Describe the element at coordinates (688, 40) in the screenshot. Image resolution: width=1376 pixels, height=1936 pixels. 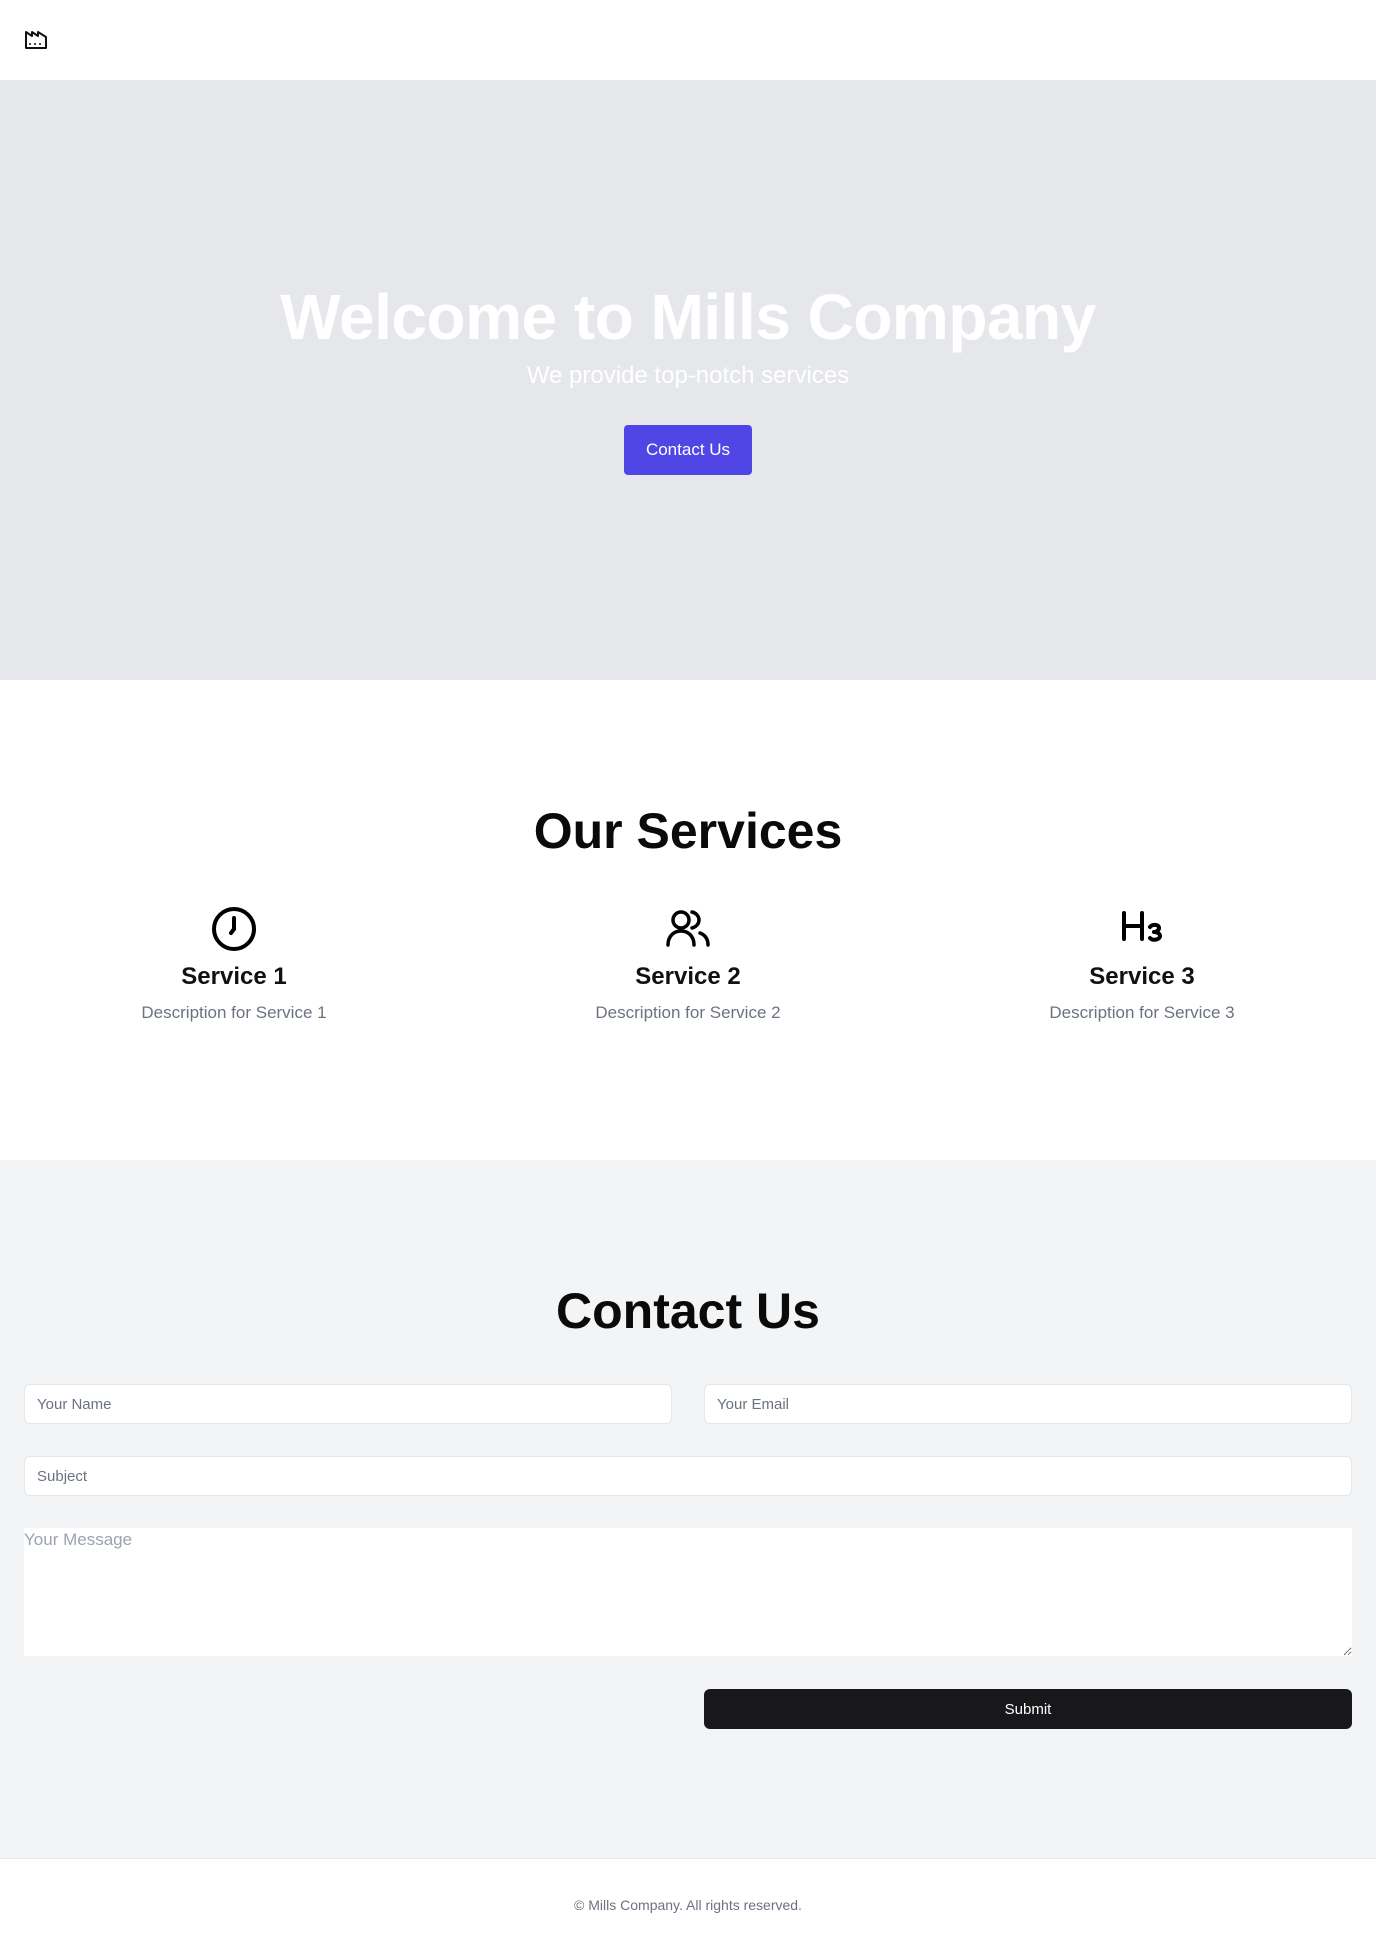
I see `top-bar` at that location.